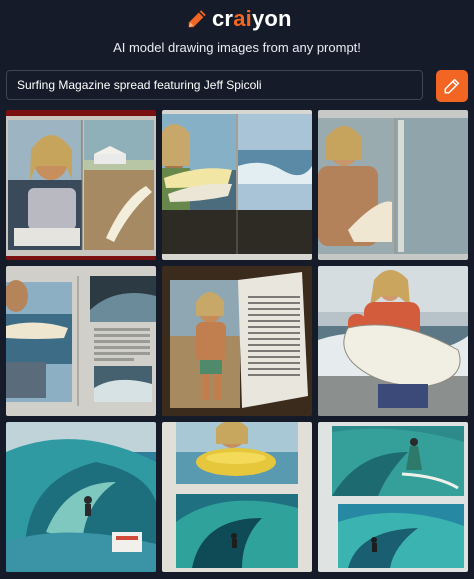 The height and width of the screenshot is (579, 474). What do you see at coordinates (214, 85) in the screenshot?
I see `prompt-input` at bounding box center [214, 85].